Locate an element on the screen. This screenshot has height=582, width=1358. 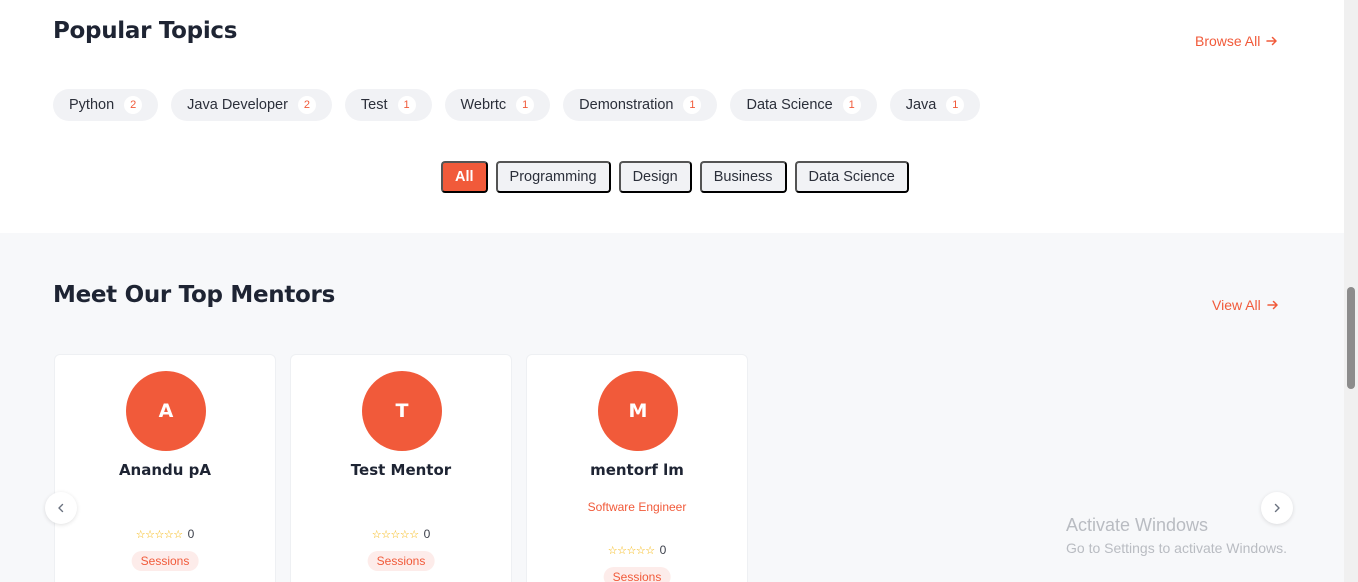
topic-chip-data-science: Data Science 1 is located at coordinates (803, 105).